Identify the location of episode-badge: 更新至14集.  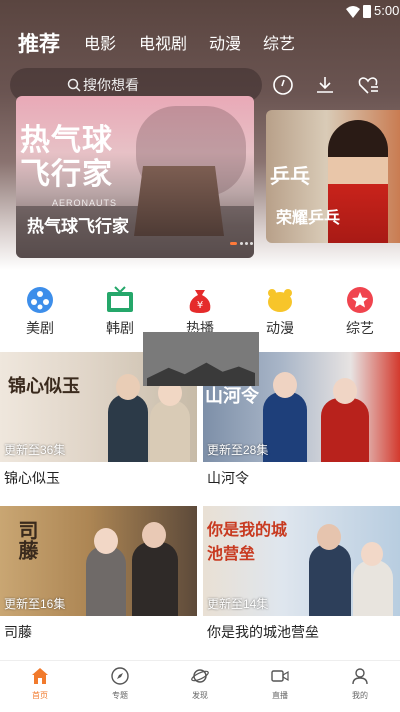
(238, 604).